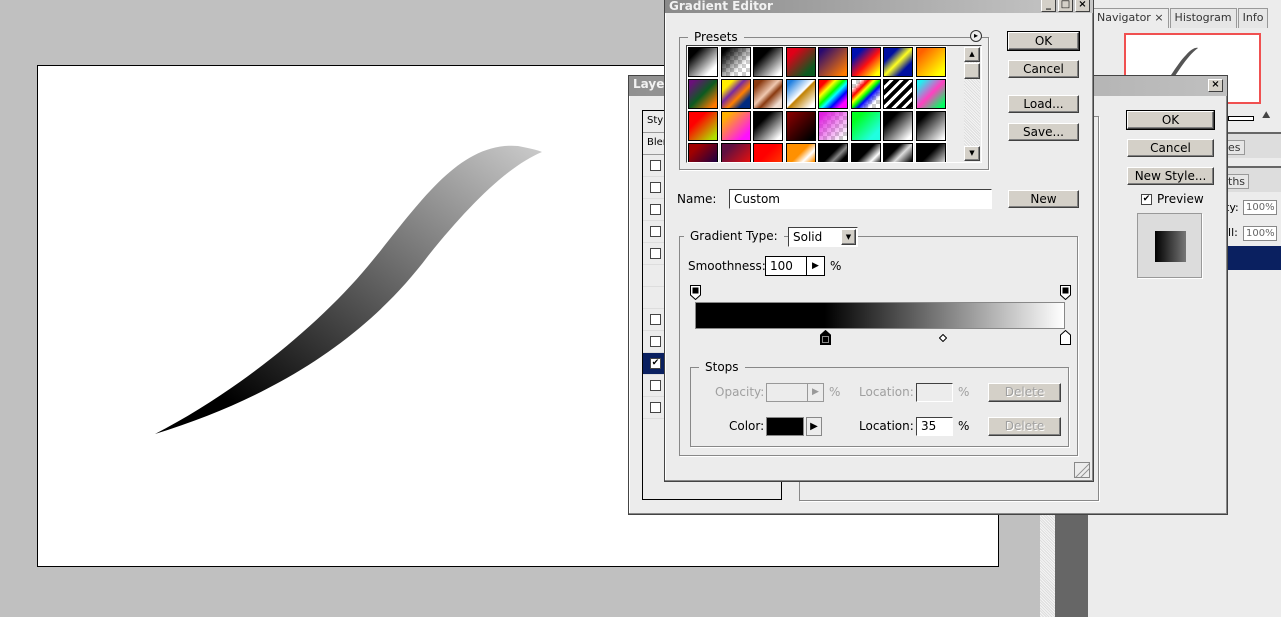 Image resolution: width=1281 pixels, height=617 pixels. Describe the element at coordinates (1252, 145) in the screenshot. I see `layers-panel-tabbar: es` at that location.